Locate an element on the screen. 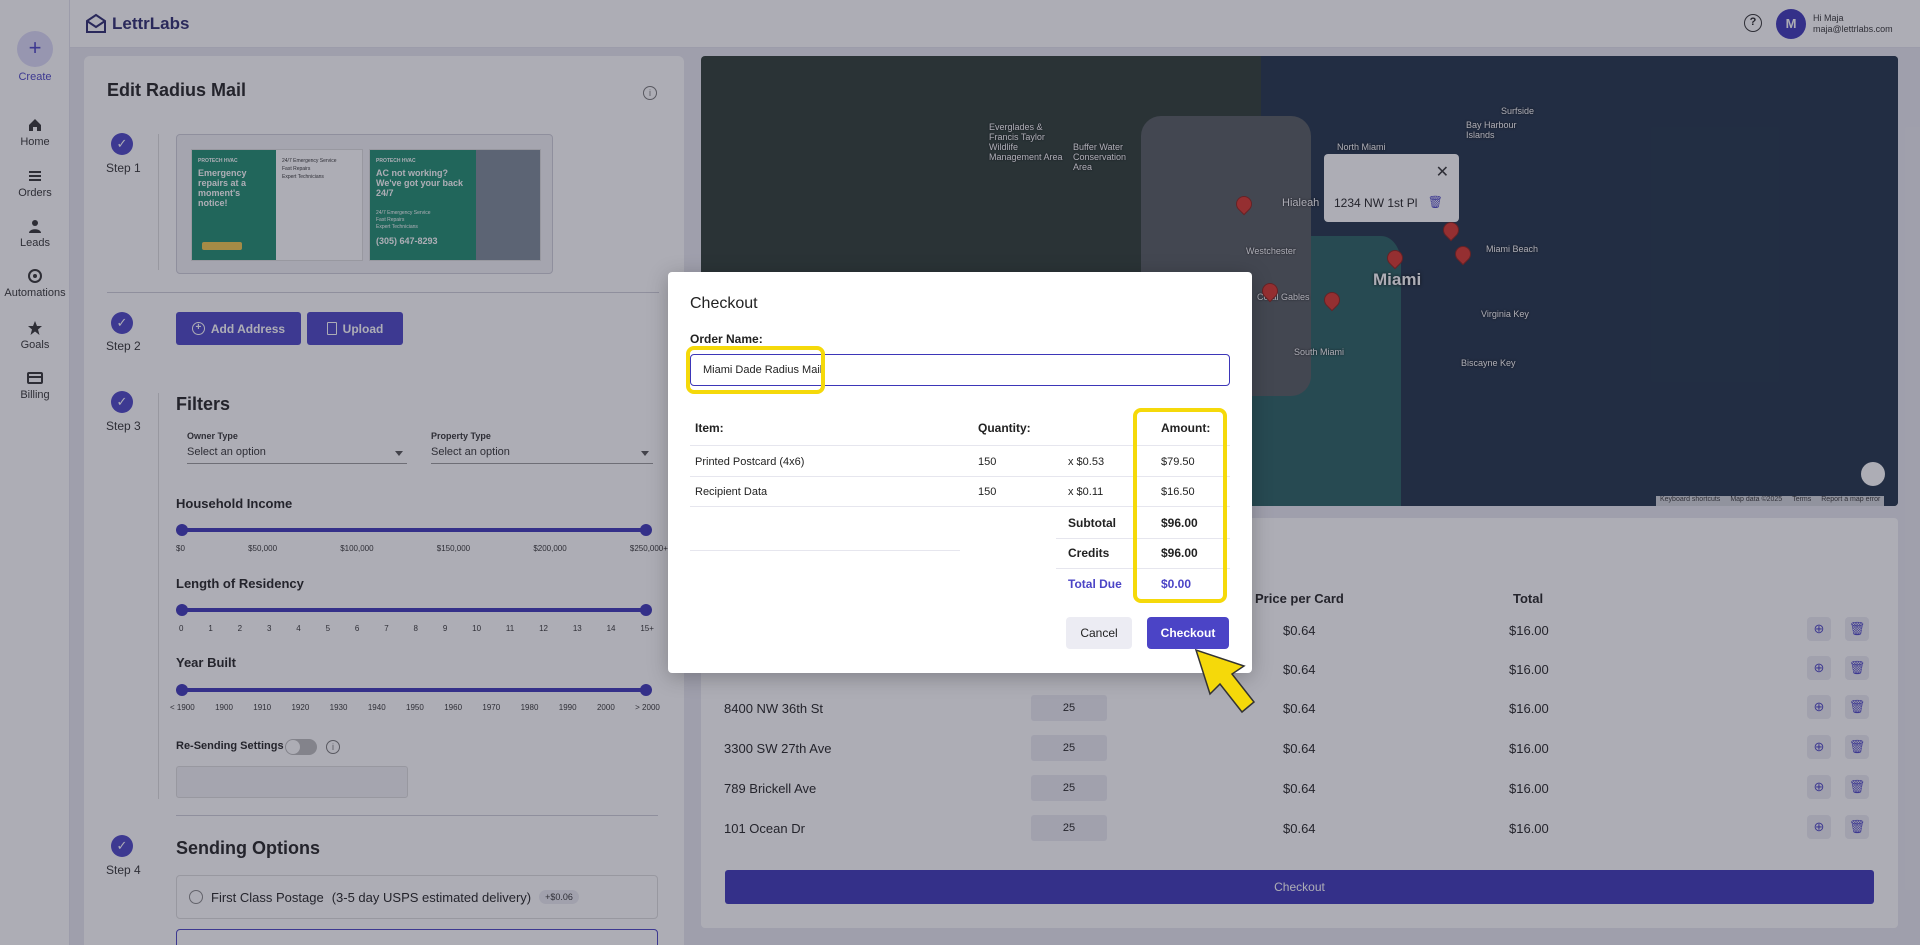 The image size is (1920, 945). table-divider is located at coordinates (825, 550).